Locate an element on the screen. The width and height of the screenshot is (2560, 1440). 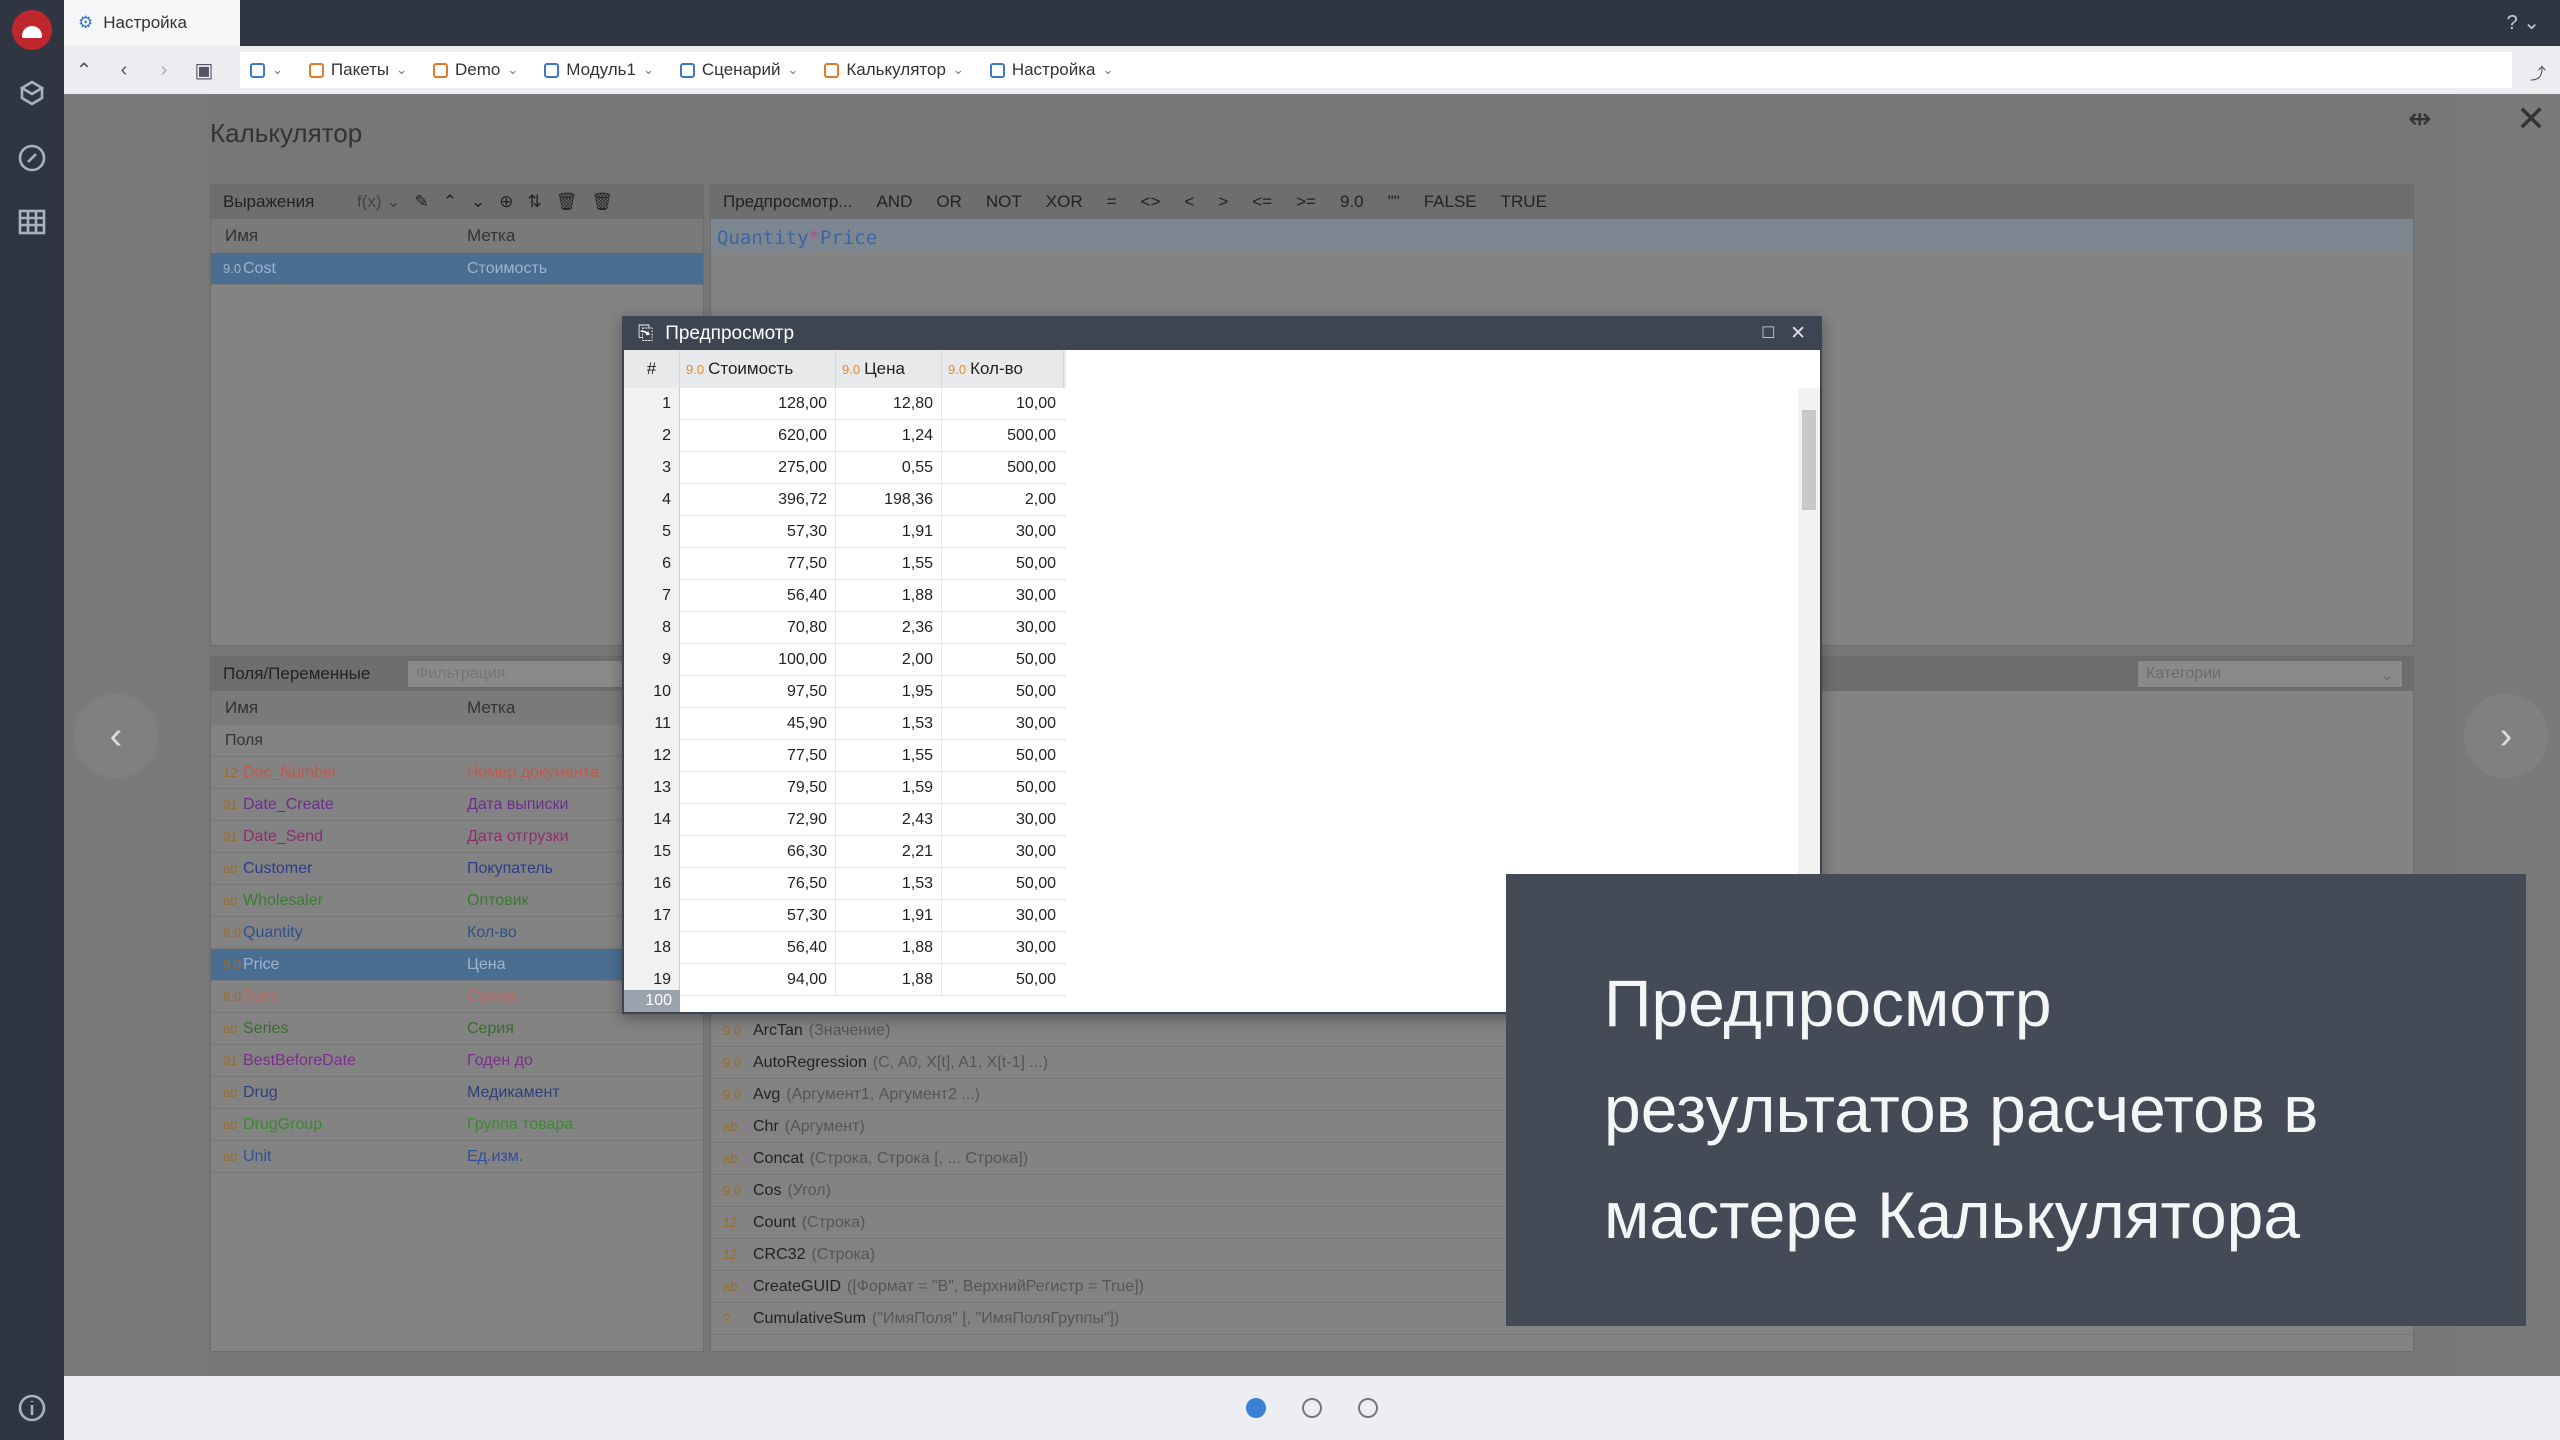
gear-icon: ⚙ is located at coordinates (86, 22).